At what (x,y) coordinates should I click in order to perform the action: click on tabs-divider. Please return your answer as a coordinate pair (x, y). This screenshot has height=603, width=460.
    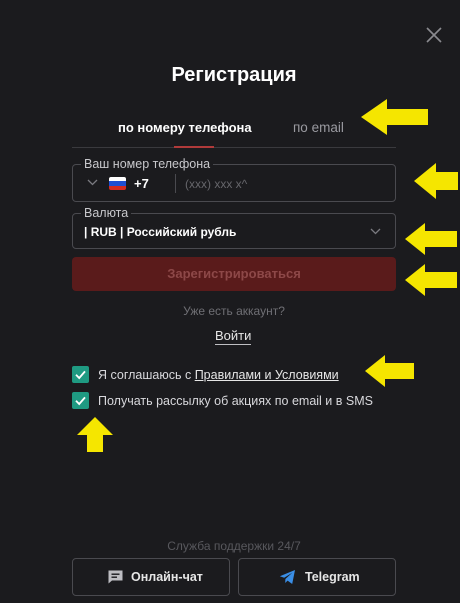
    Looking at the image, I should click on (234, 147).